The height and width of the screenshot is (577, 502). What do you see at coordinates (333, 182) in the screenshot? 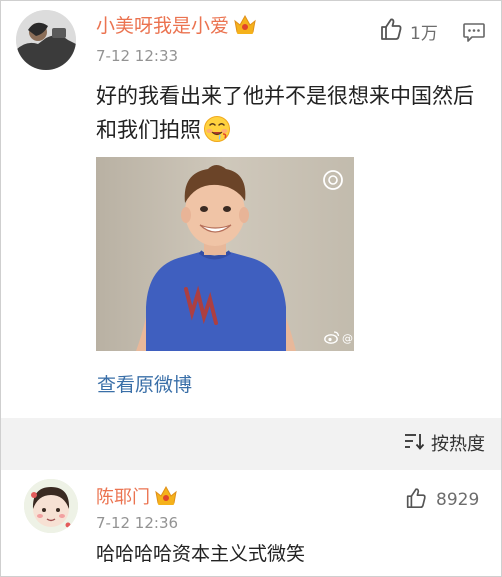
I see `video-play-icon` at bounding box center [333, 182].